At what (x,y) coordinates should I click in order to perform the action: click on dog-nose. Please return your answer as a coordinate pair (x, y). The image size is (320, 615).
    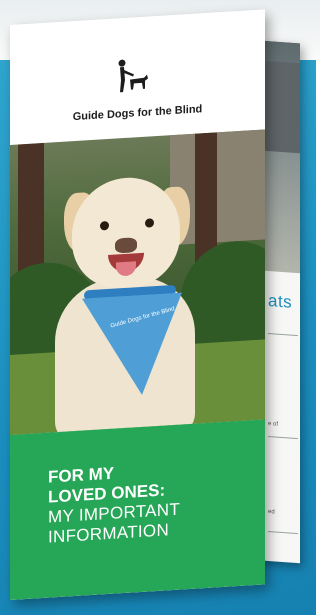
    Looking at the image, I should click on (126, 245).